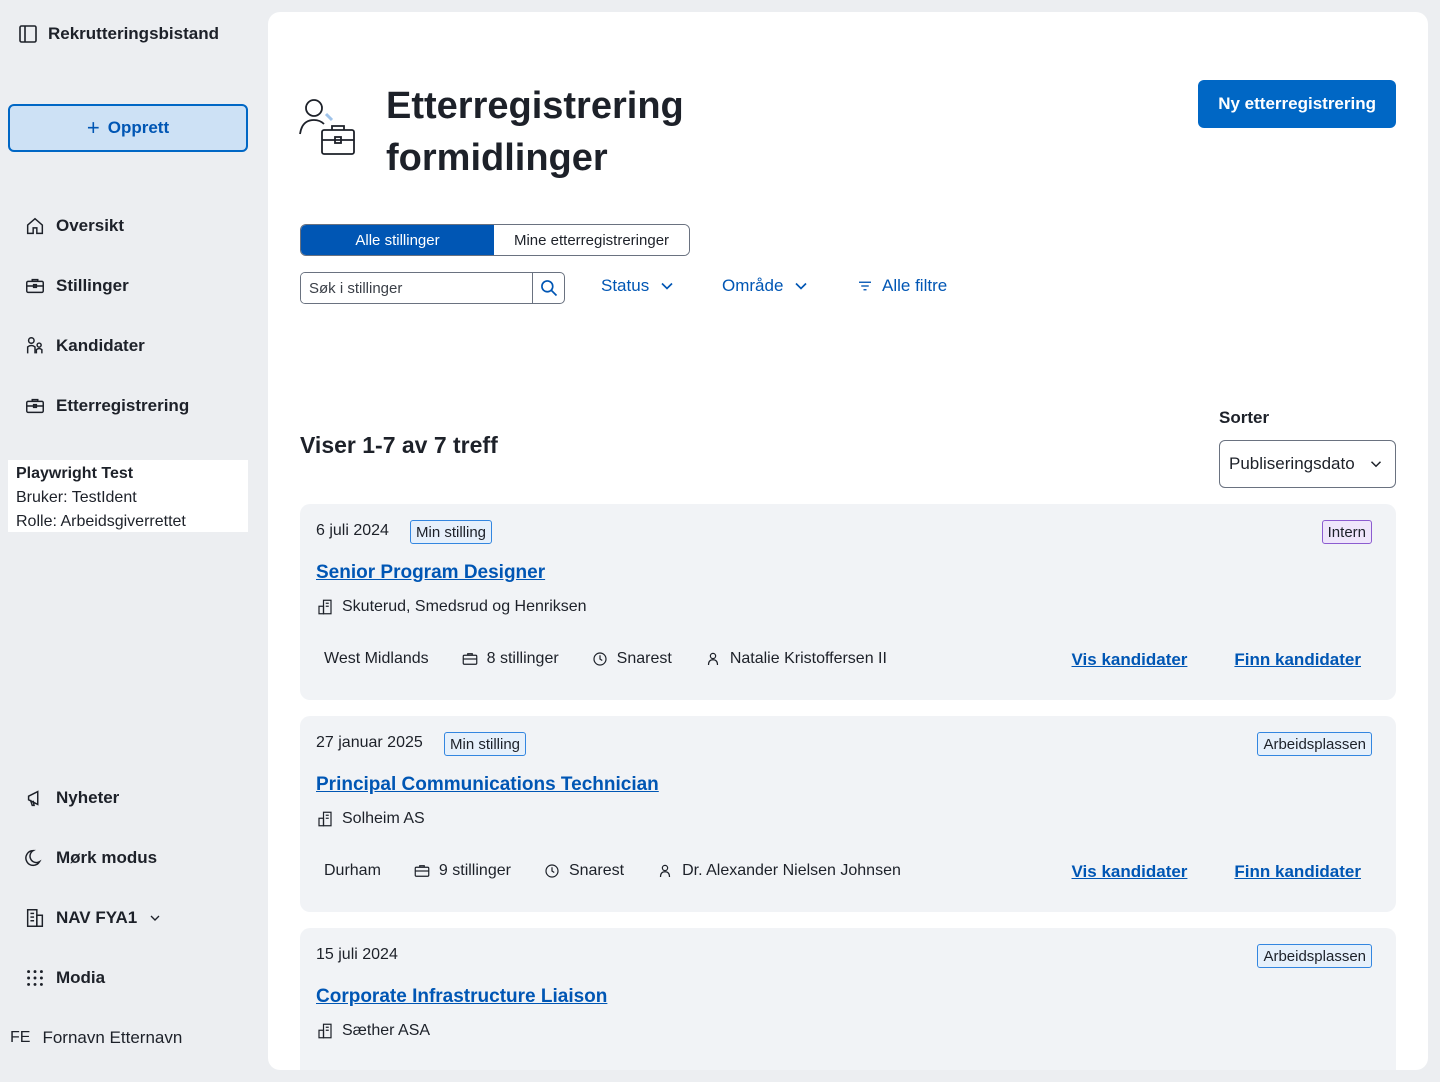  I want to click on owner: Natalie Kristoffersen II, so click(795, 659).